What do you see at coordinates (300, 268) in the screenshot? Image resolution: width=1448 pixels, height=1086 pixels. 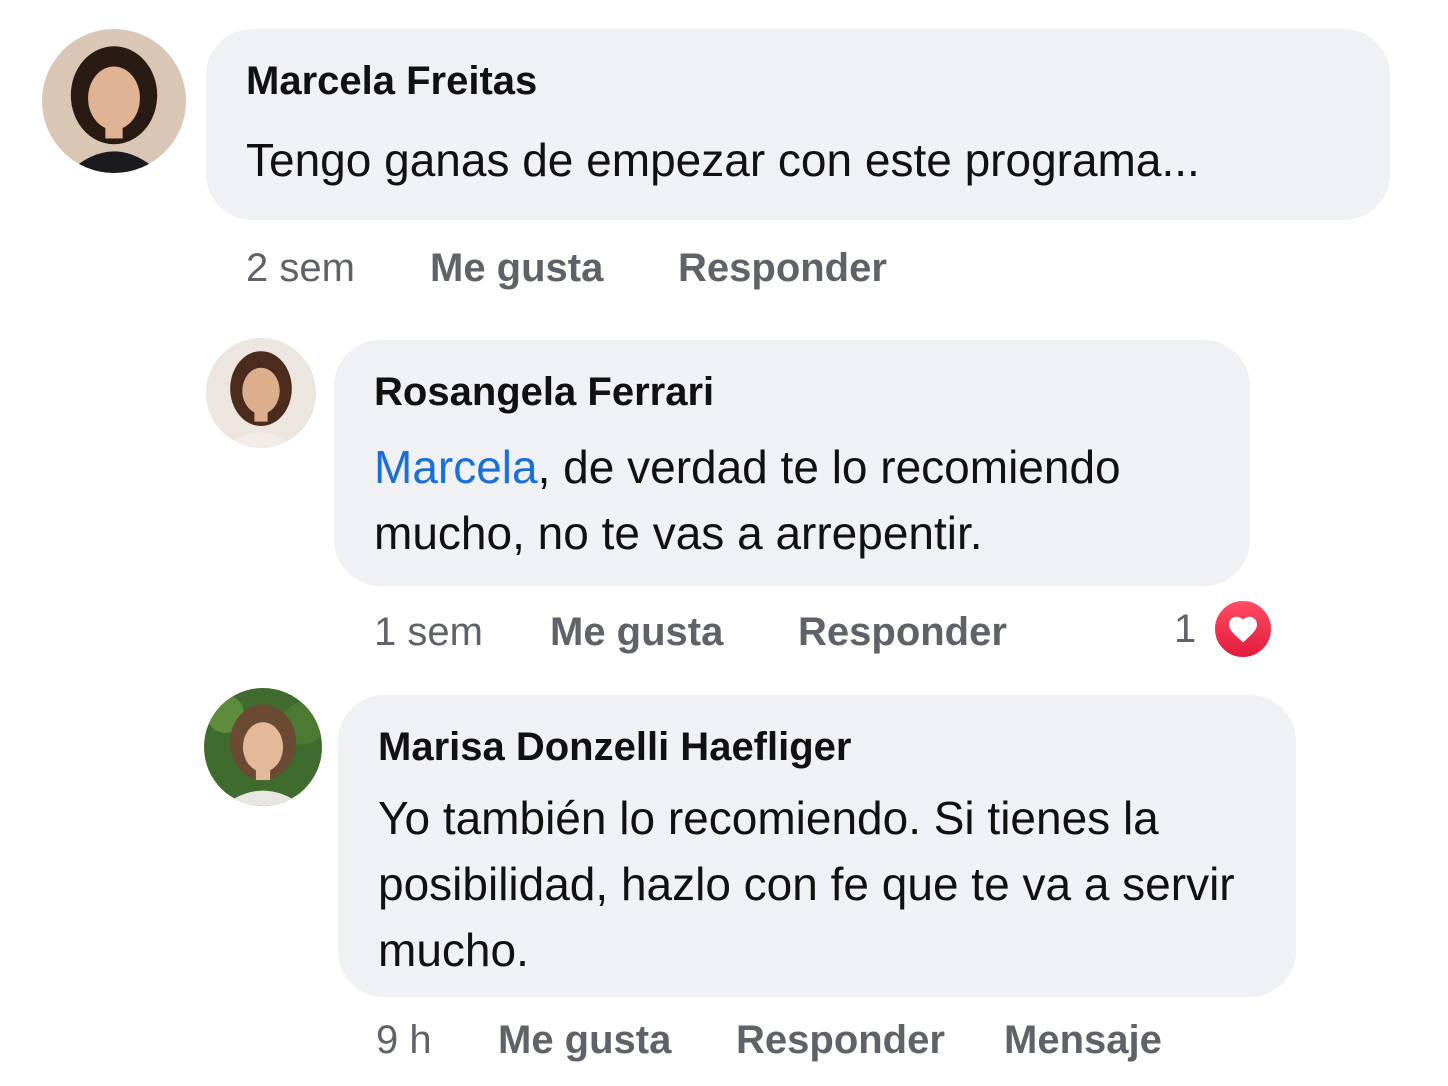 I see `comment-time: 2 sem` at bounding box center [300, 268].